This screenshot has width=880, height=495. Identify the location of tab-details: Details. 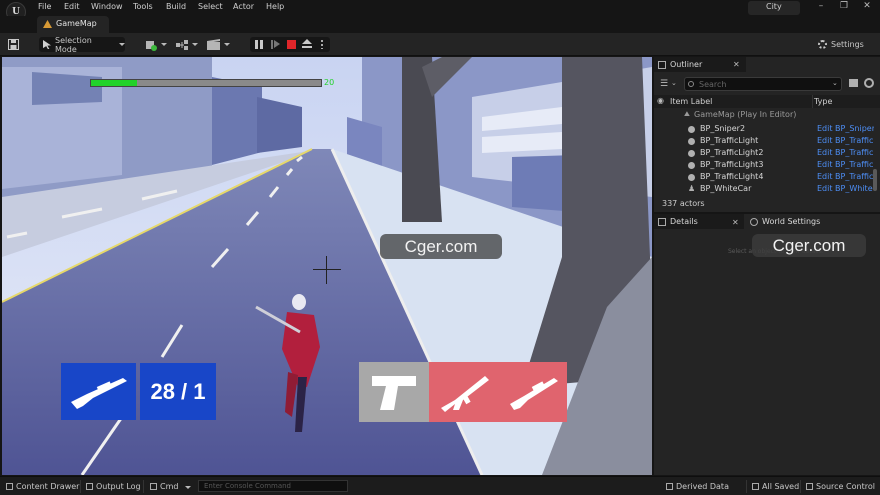
(699, 221).